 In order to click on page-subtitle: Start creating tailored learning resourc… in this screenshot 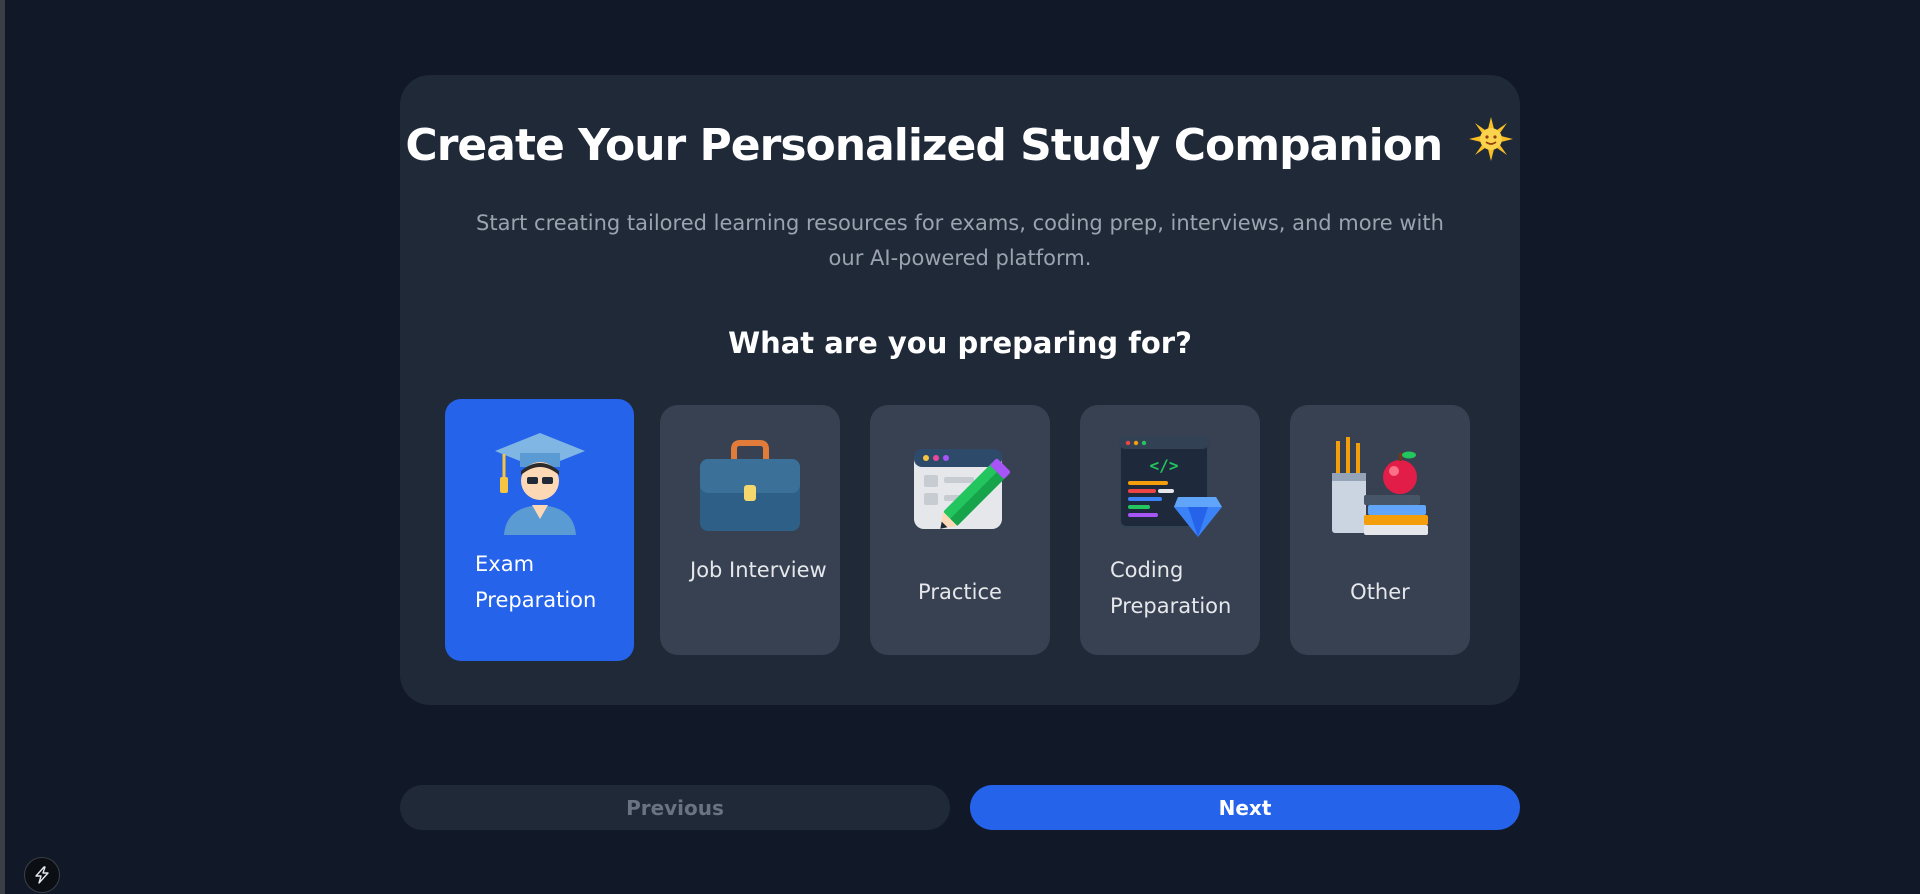, I will do `click(960, 240)`.